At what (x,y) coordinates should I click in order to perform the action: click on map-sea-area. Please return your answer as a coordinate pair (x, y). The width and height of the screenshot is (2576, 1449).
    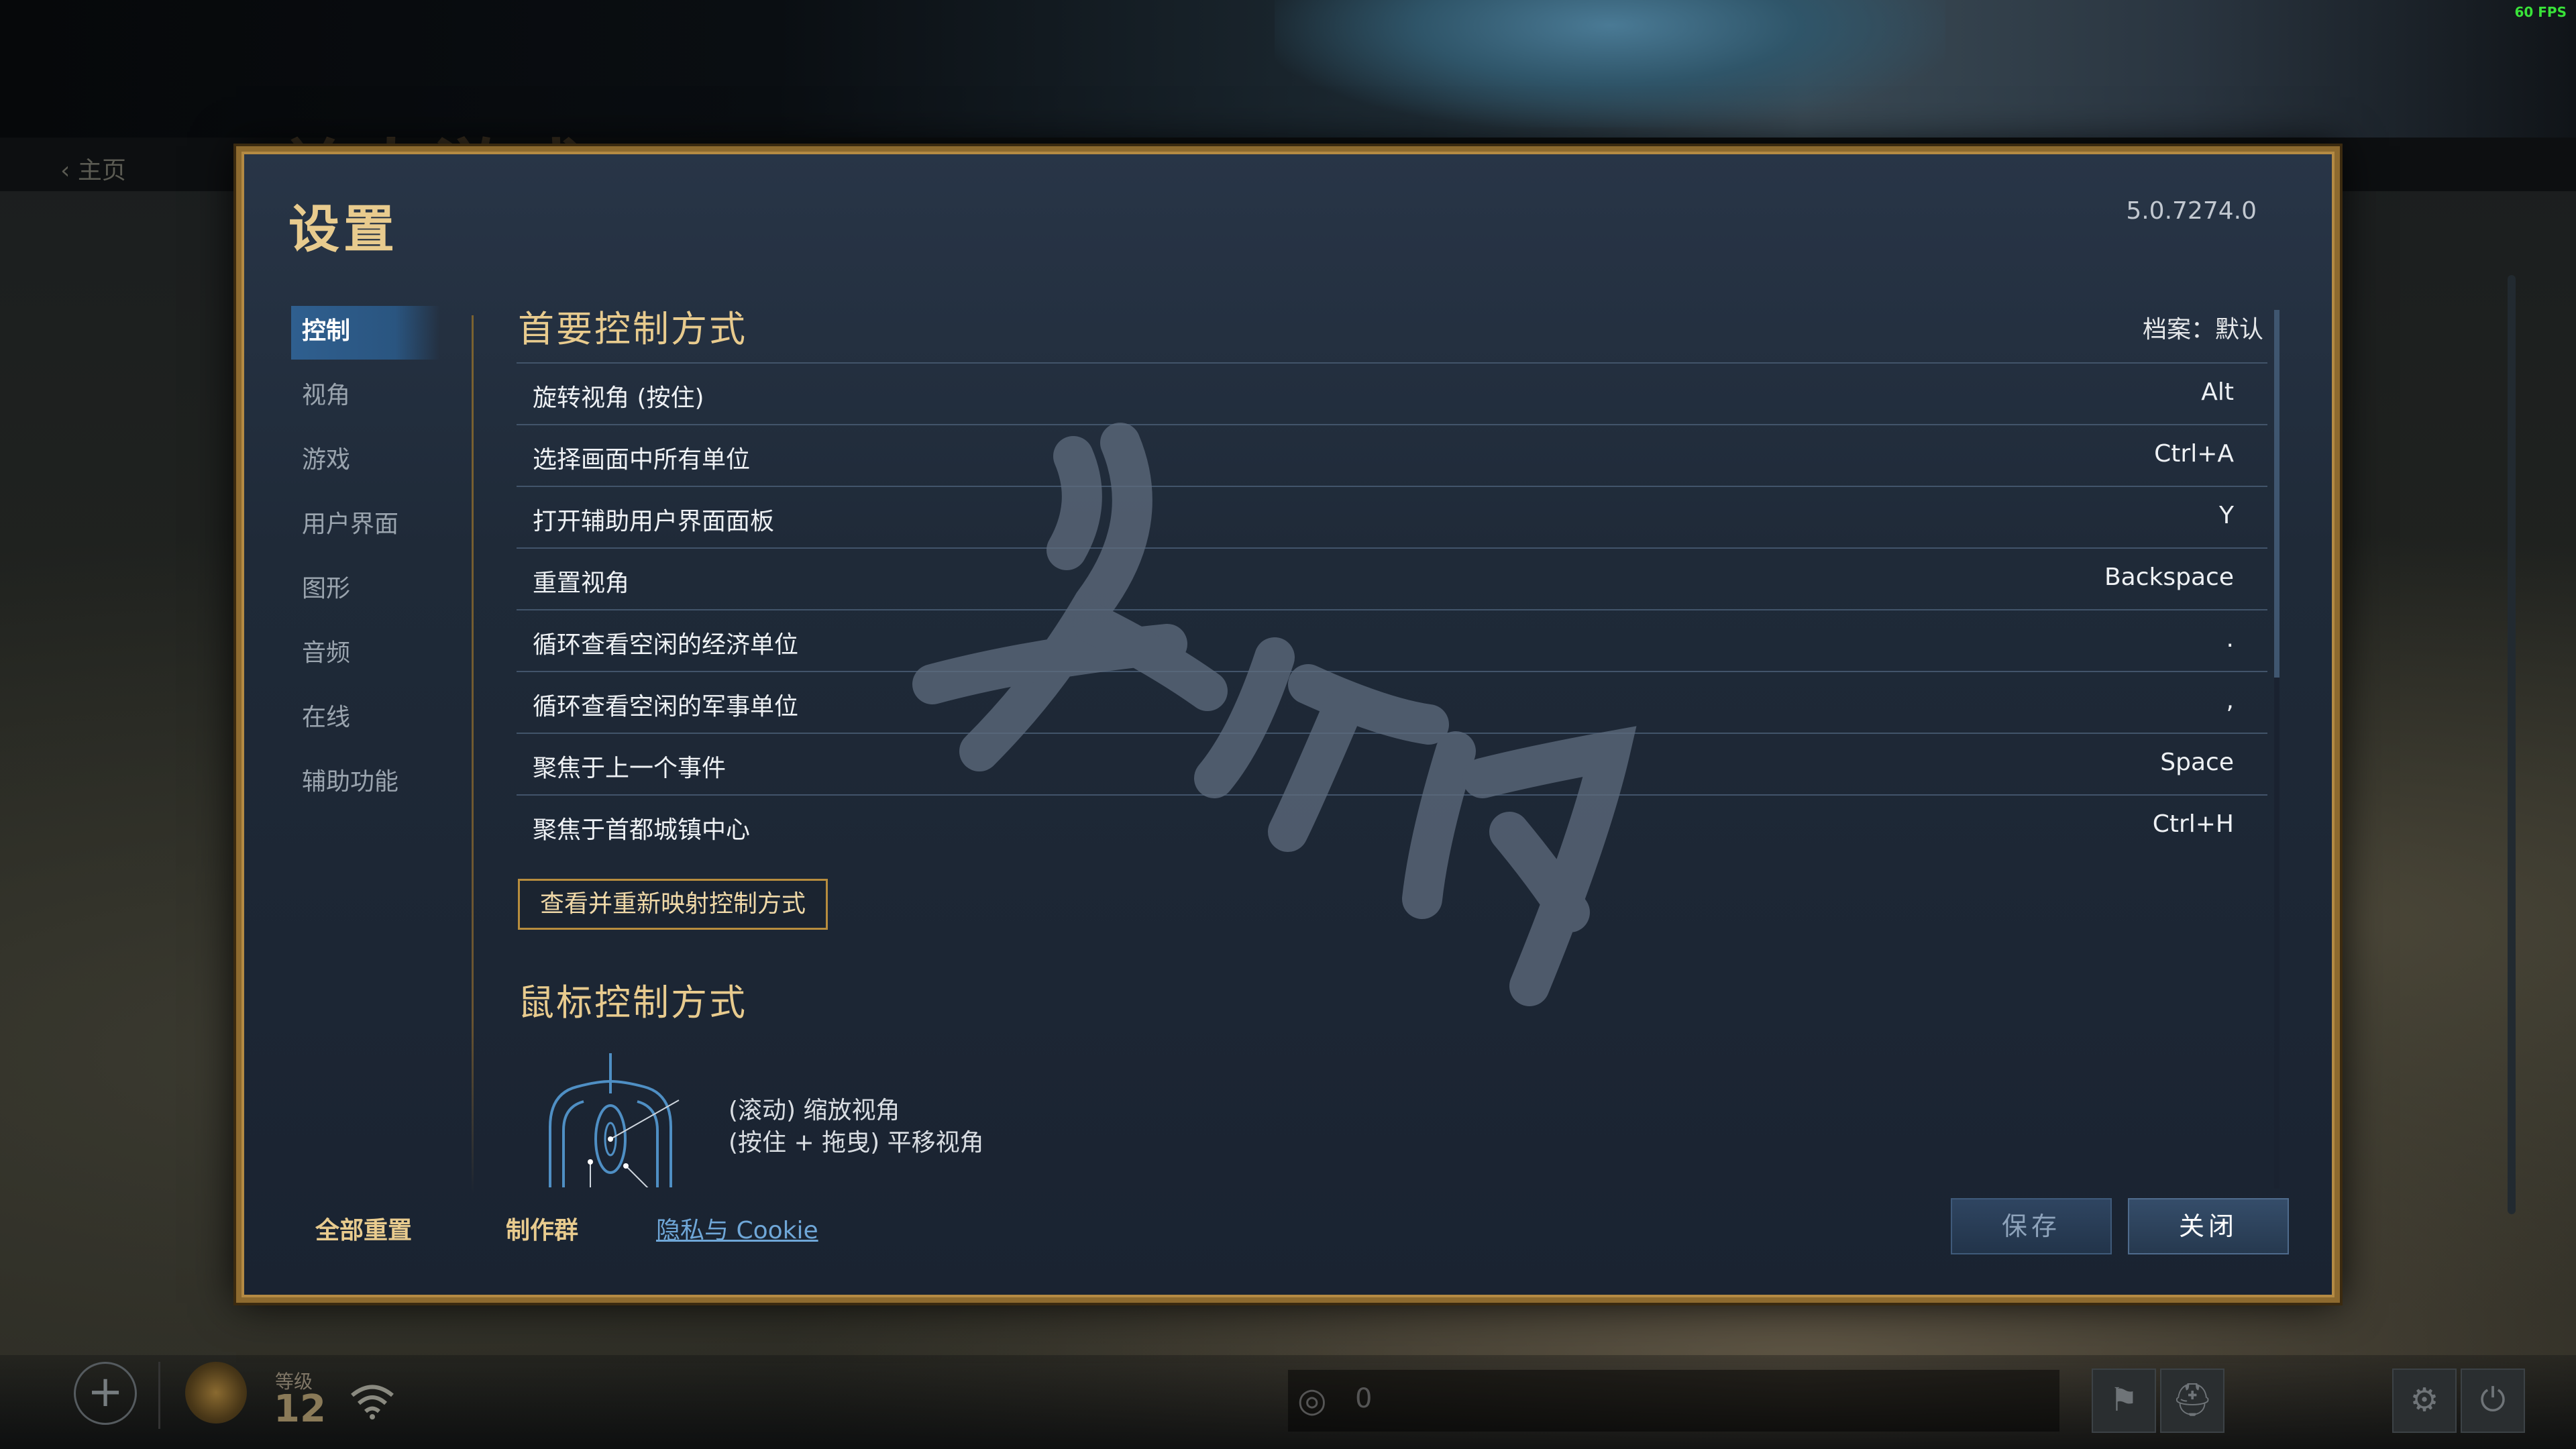
    Looking at the image, I should click on (1610, 63).